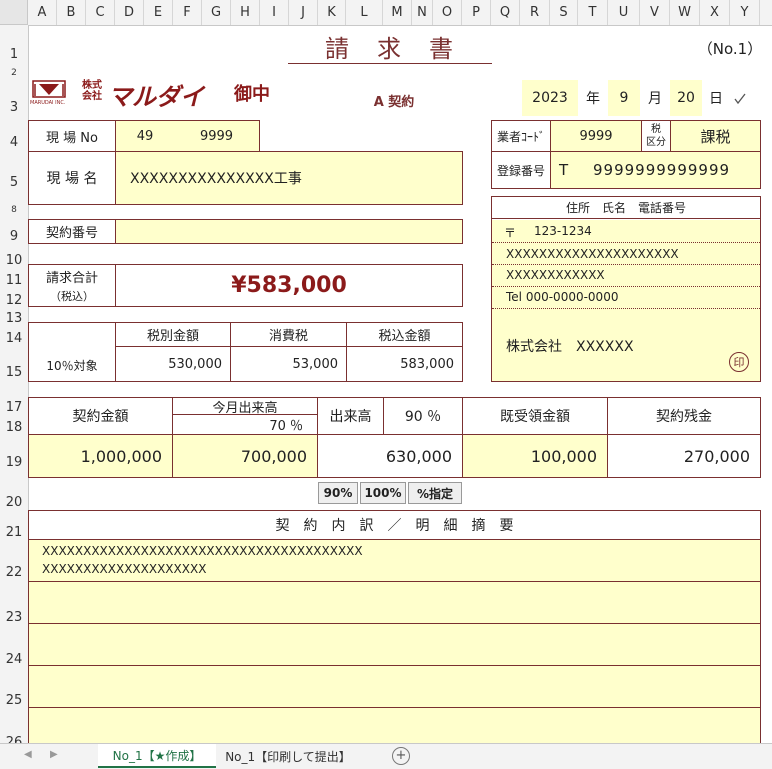  What do you see at coordinates (390, 47) in the screenshot?
I see `document-title: 請 求 書` at bounding box center [390, 47].